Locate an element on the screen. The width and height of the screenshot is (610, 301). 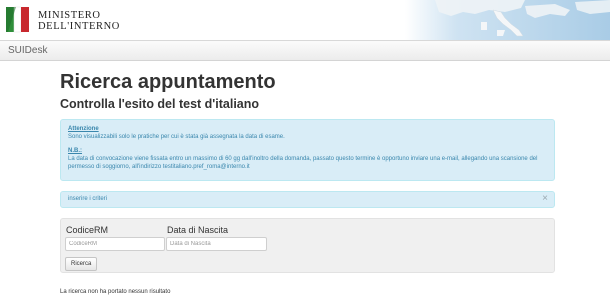
codice-input is located at coordinates (115, 244).